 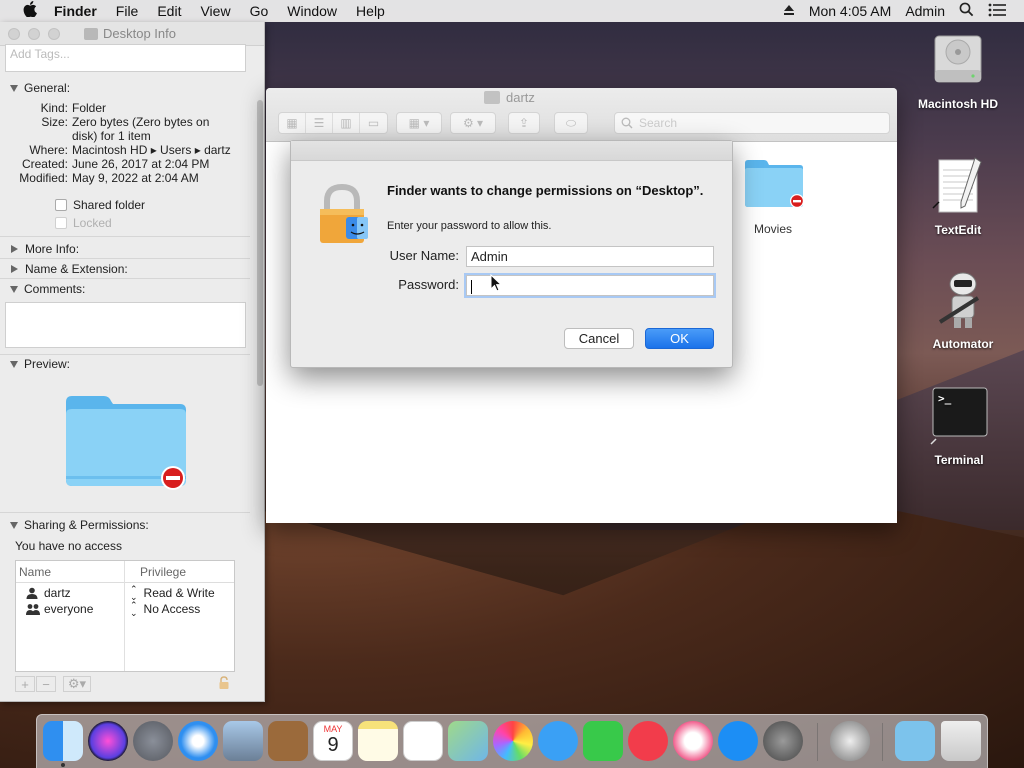 What do you see at coordinates (850, 741) in the screenshot?
I see `dock-automator-icon` at bounding box center [850, 741].